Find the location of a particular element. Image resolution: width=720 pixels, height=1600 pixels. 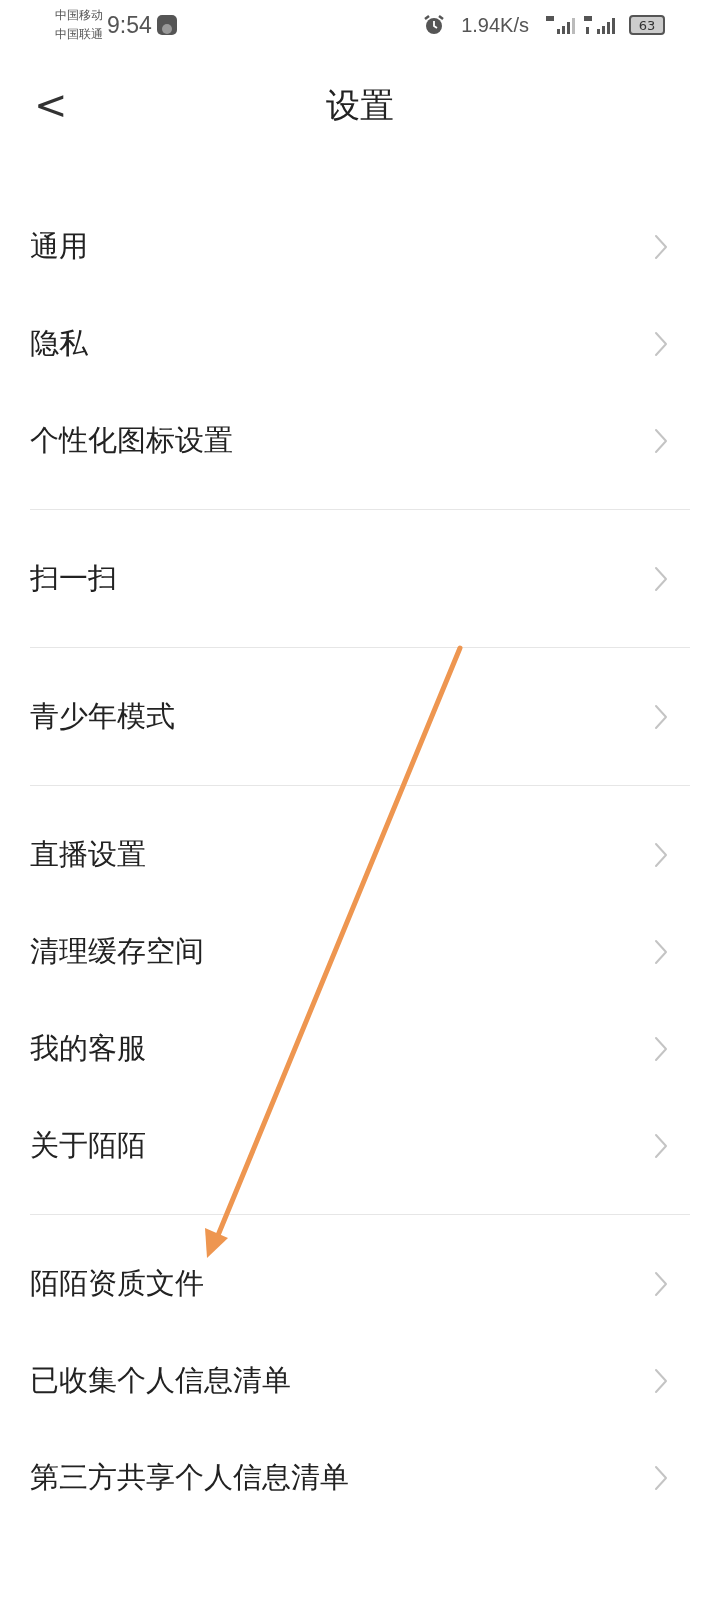

page-title: 设置 is located at coordinates (360, 105).